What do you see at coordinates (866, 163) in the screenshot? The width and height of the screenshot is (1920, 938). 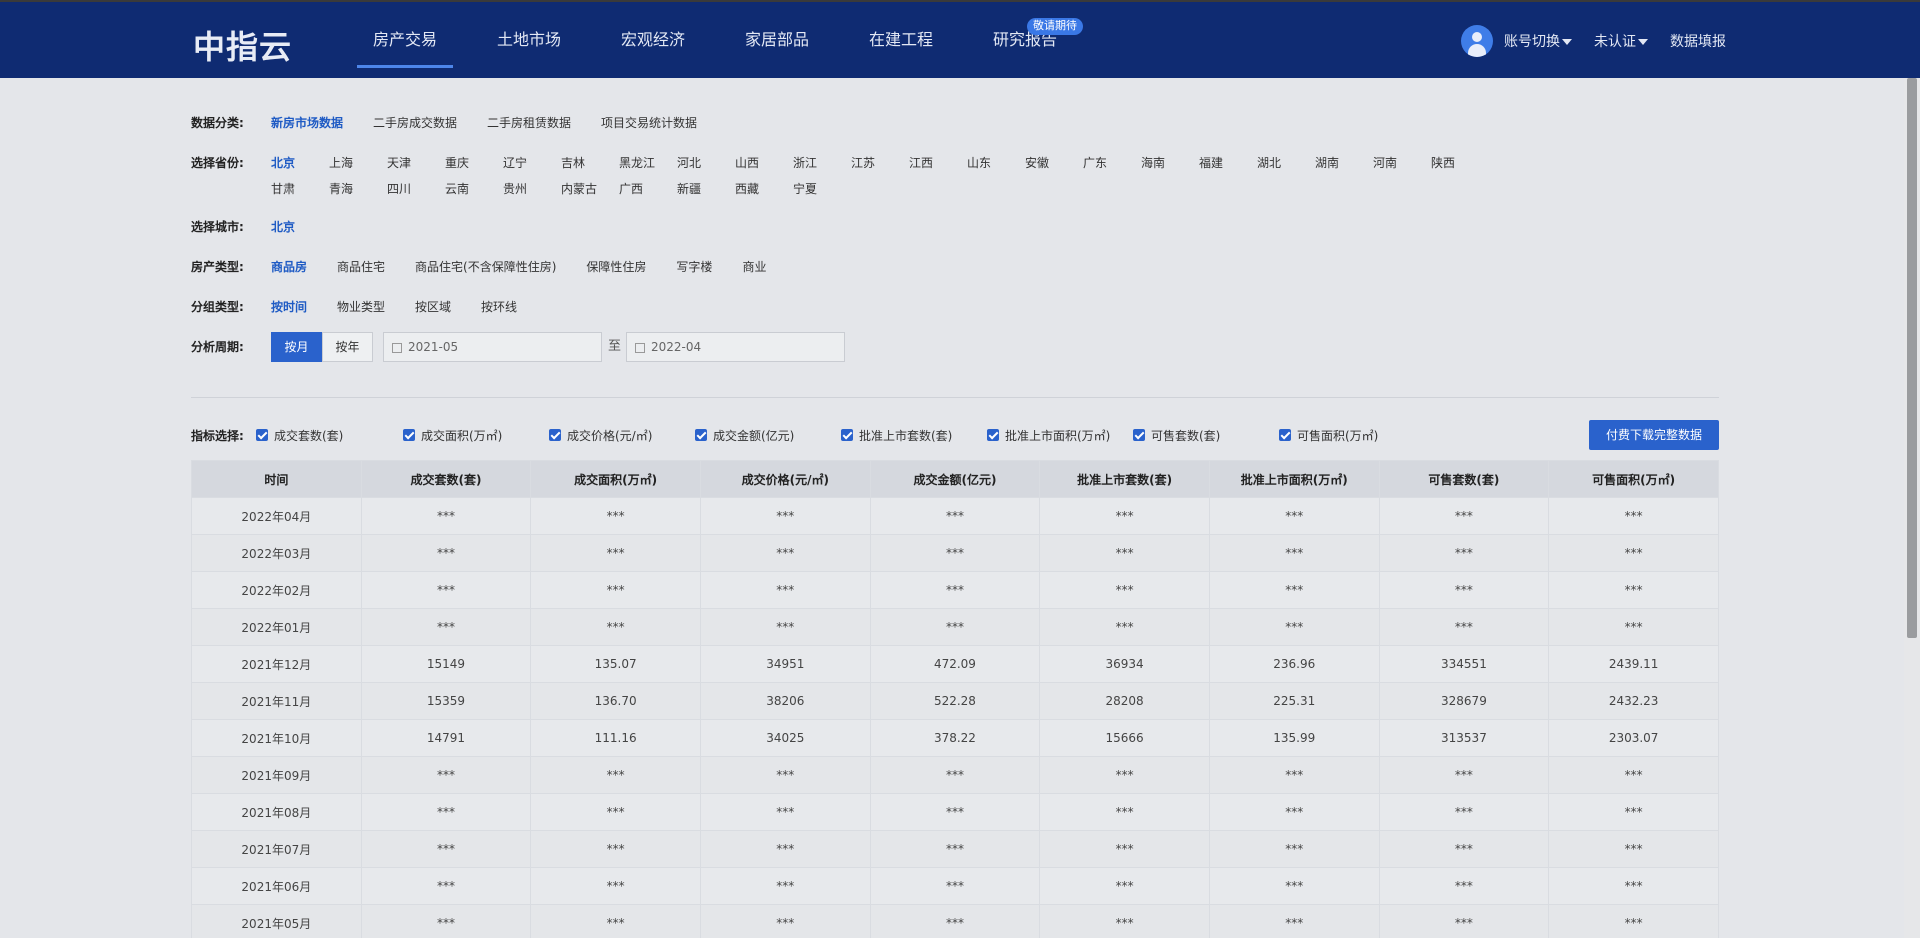 I see `province-option: 江苏` at bounding box center [866, 163].